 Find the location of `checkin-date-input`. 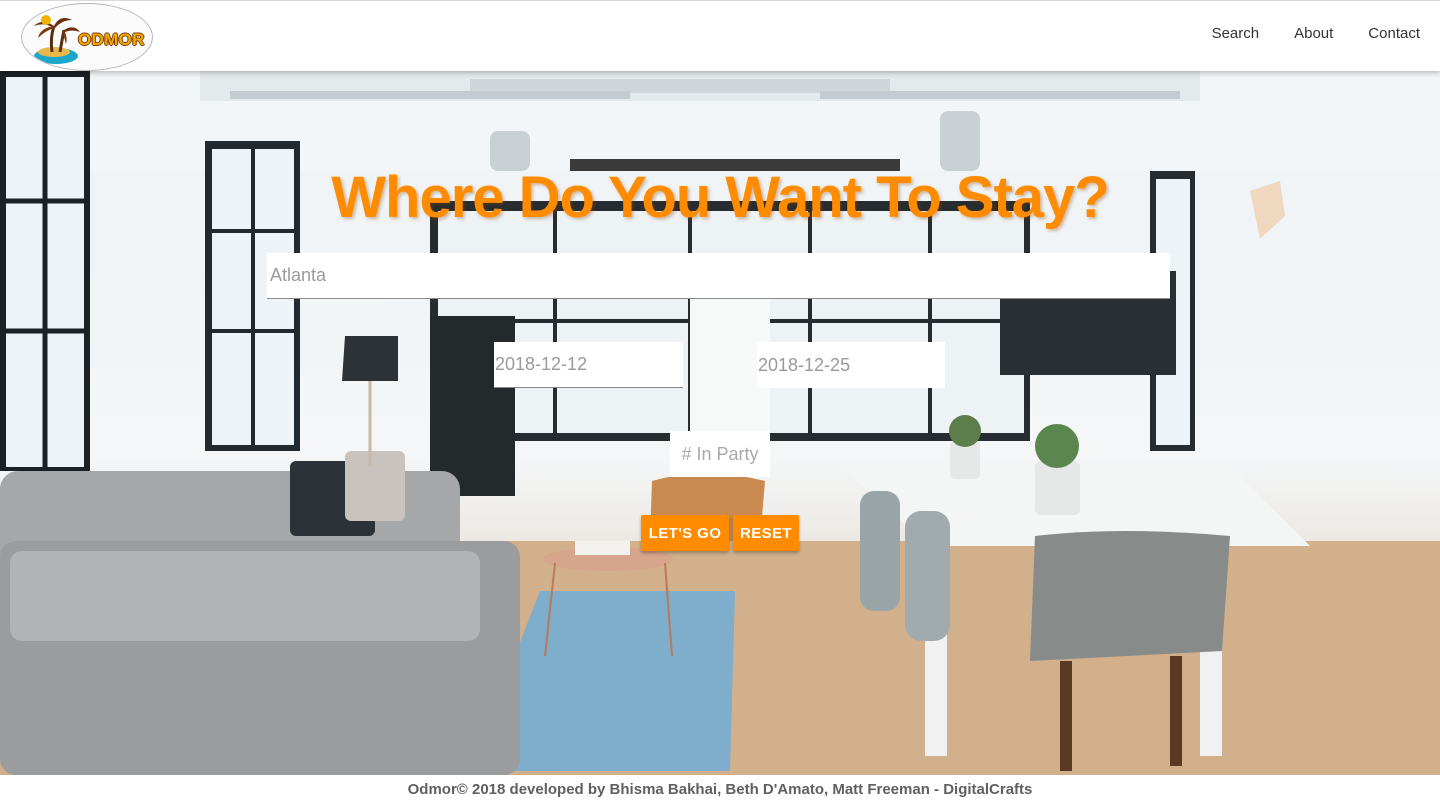

checkin-date-input is located at coordinates (588, 365).